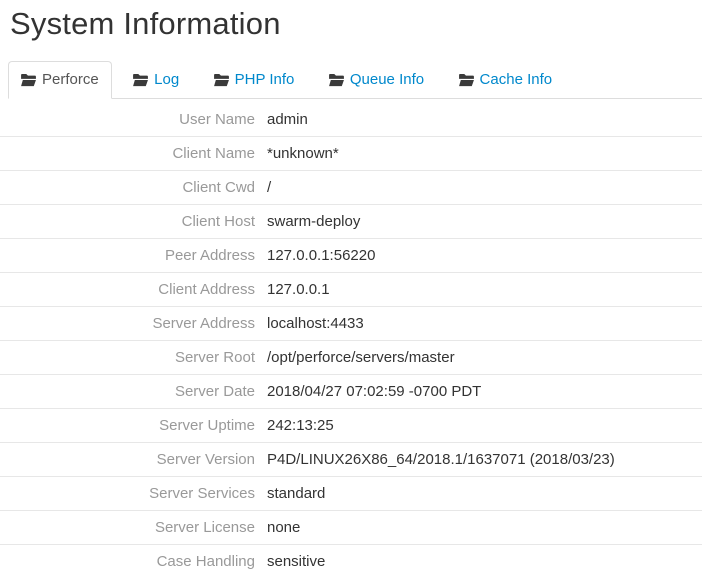 The width and height of the screenshot is (702, 577). I want to click on row-label: Server Uptime, so click(127, 425).